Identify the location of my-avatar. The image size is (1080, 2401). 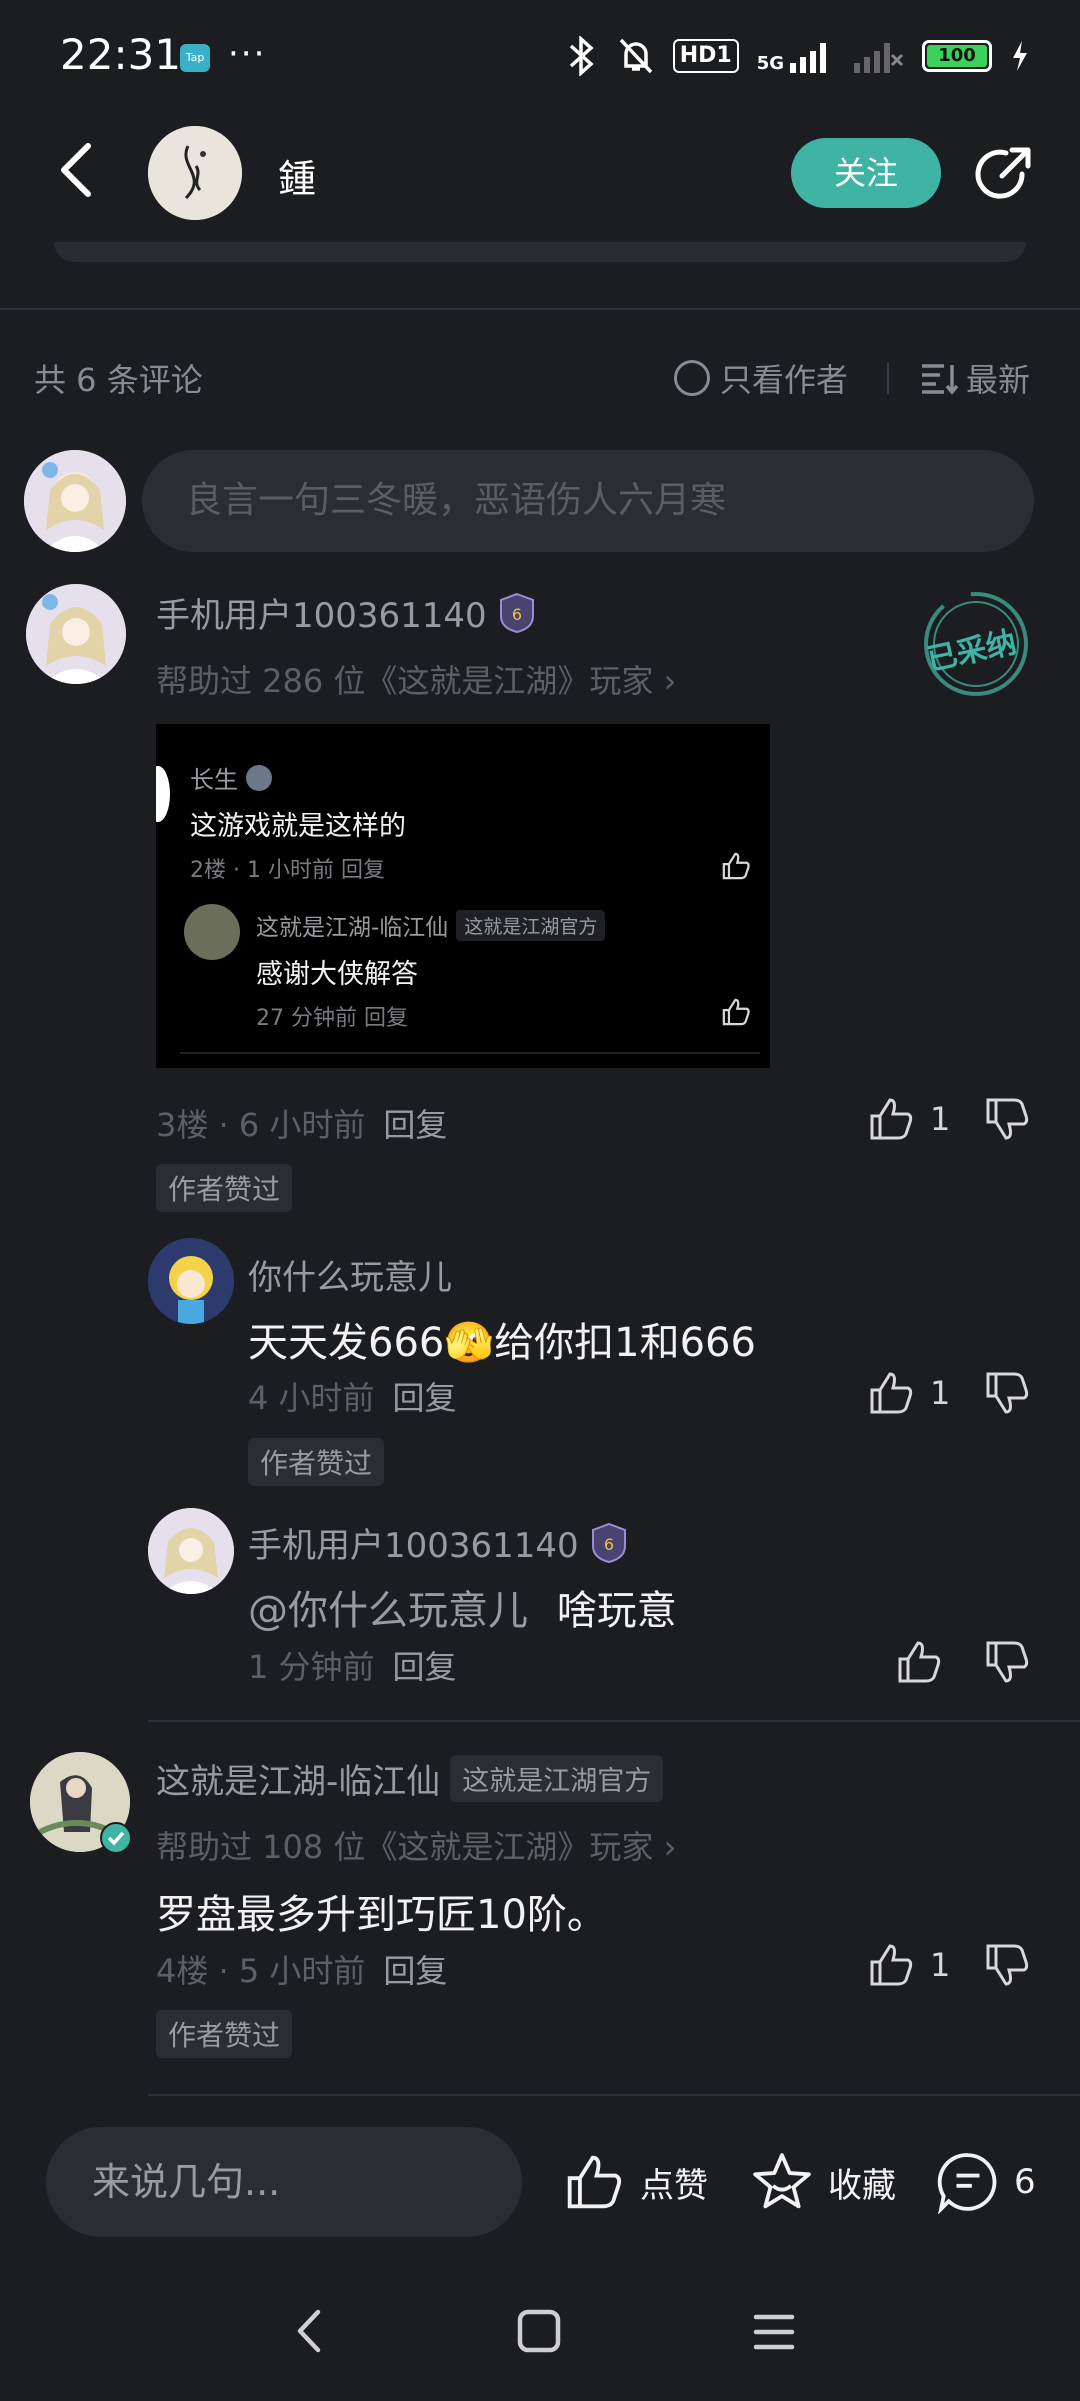
(75, 501).